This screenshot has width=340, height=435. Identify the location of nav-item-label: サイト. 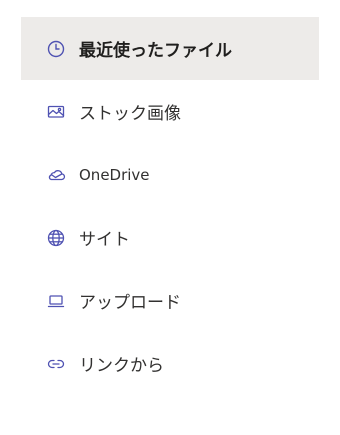
(104, 240).